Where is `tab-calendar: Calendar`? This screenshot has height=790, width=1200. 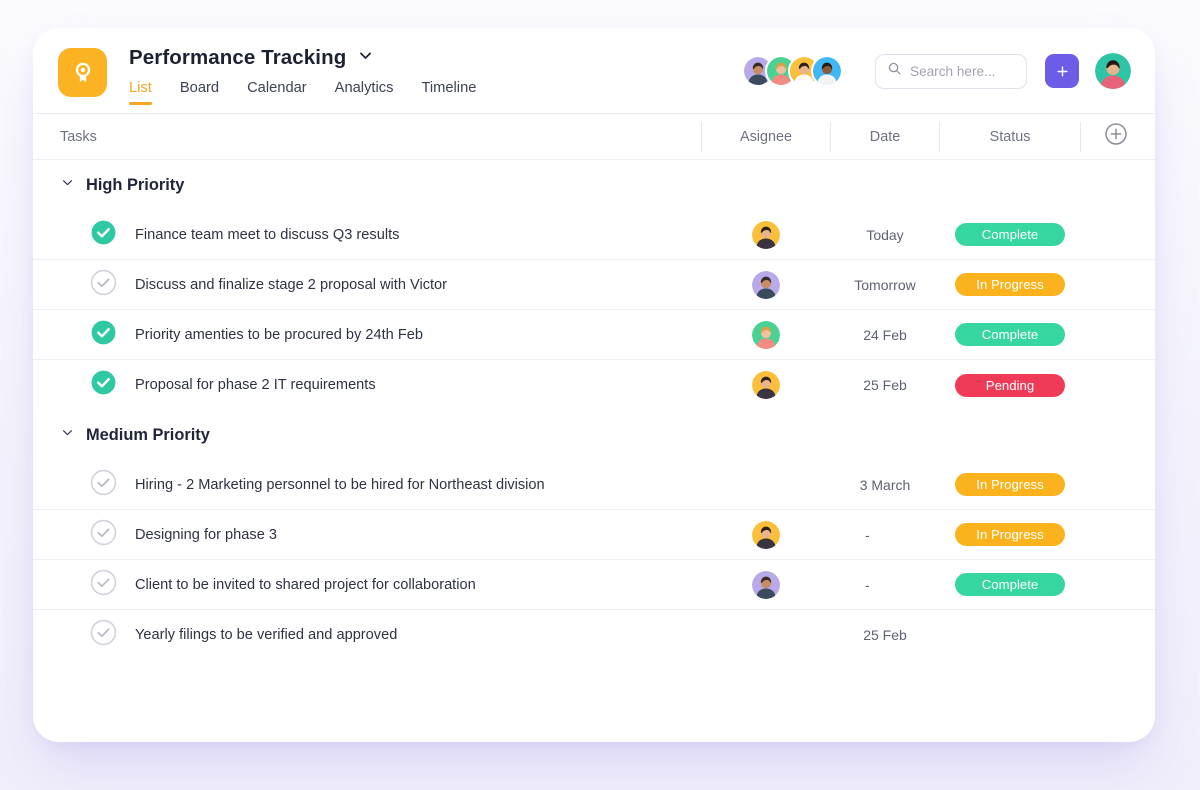
tab-calendar: Calendar is located at coordinates (277, 92).